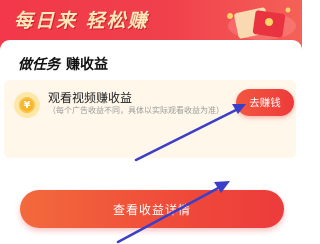 This screenshot has width=320, height=244. I want to click on section-title-part2: 赚收益, so click(87, 65).